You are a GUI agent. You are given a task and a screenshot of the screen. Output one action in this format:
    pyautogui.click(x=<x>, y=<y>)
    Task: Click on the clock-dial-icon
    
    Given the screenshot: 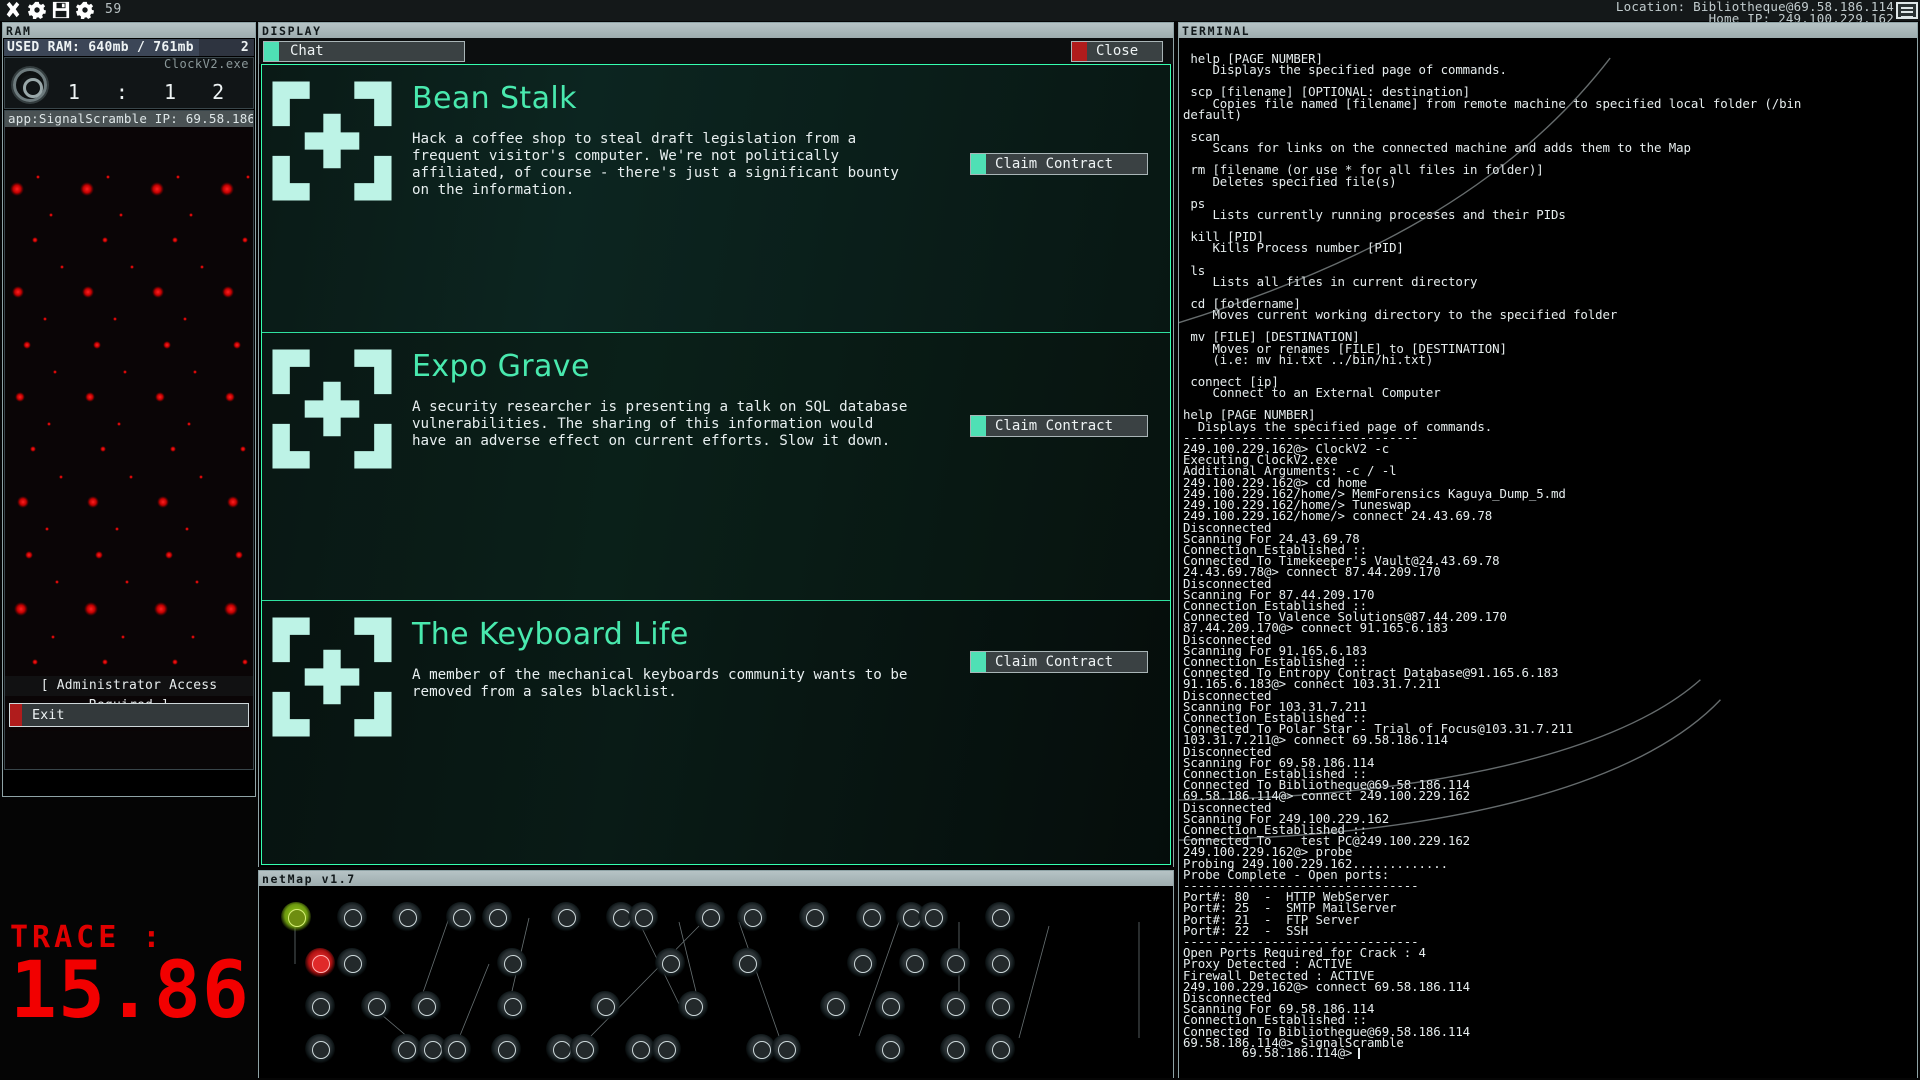 What is the action you would take?
    pyautogui.click(x=30, y=85)
    